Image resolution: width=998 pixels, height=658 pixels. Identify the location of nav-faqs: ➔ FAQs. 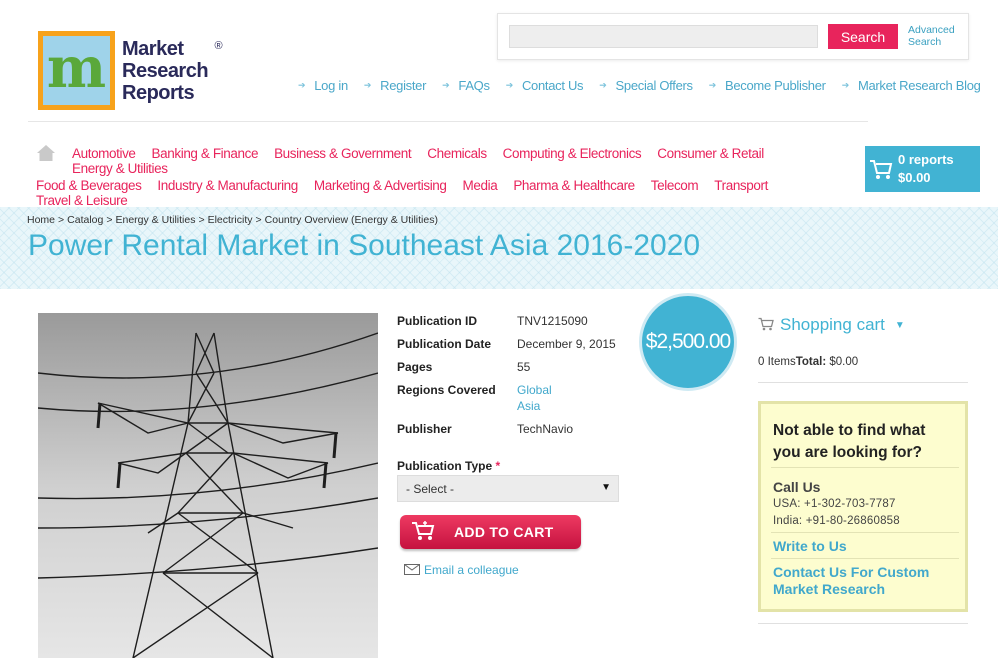
(466, 85).